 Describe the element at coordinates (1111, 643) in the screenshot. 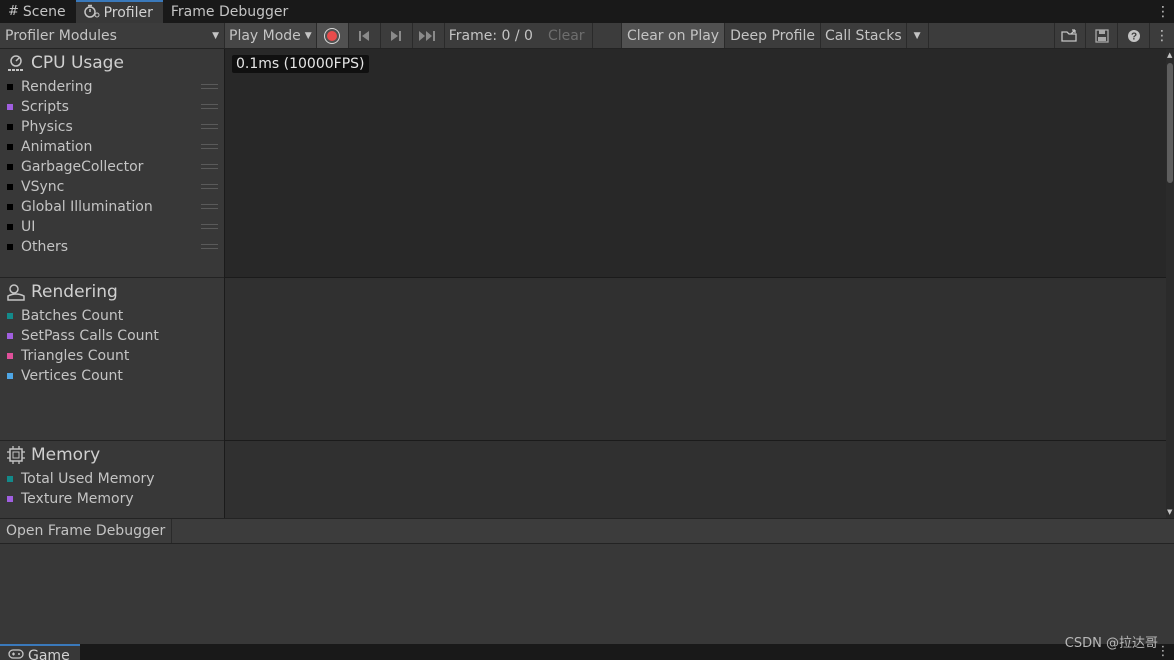

I see `watermark: CSDN @拉达哥` at that location.